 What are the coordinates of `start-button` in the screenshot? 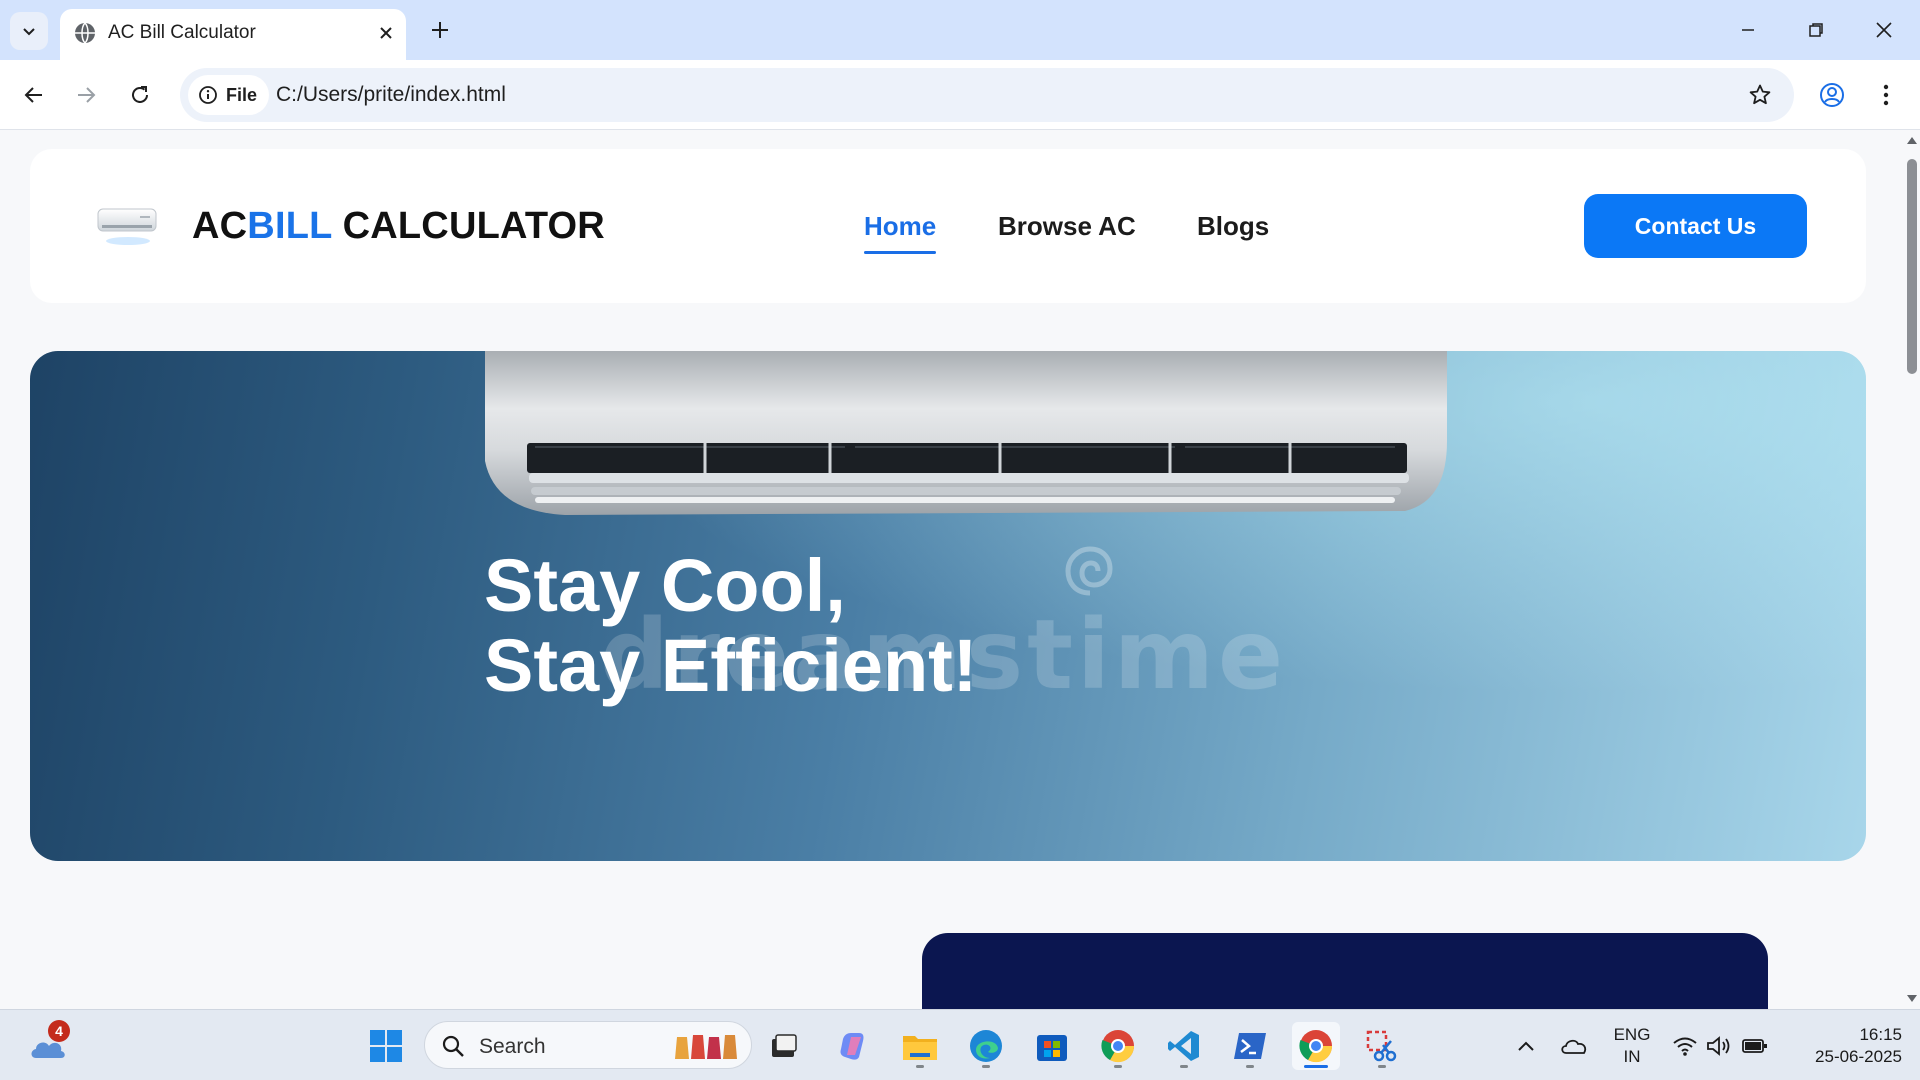 It's located at (386, 1046).